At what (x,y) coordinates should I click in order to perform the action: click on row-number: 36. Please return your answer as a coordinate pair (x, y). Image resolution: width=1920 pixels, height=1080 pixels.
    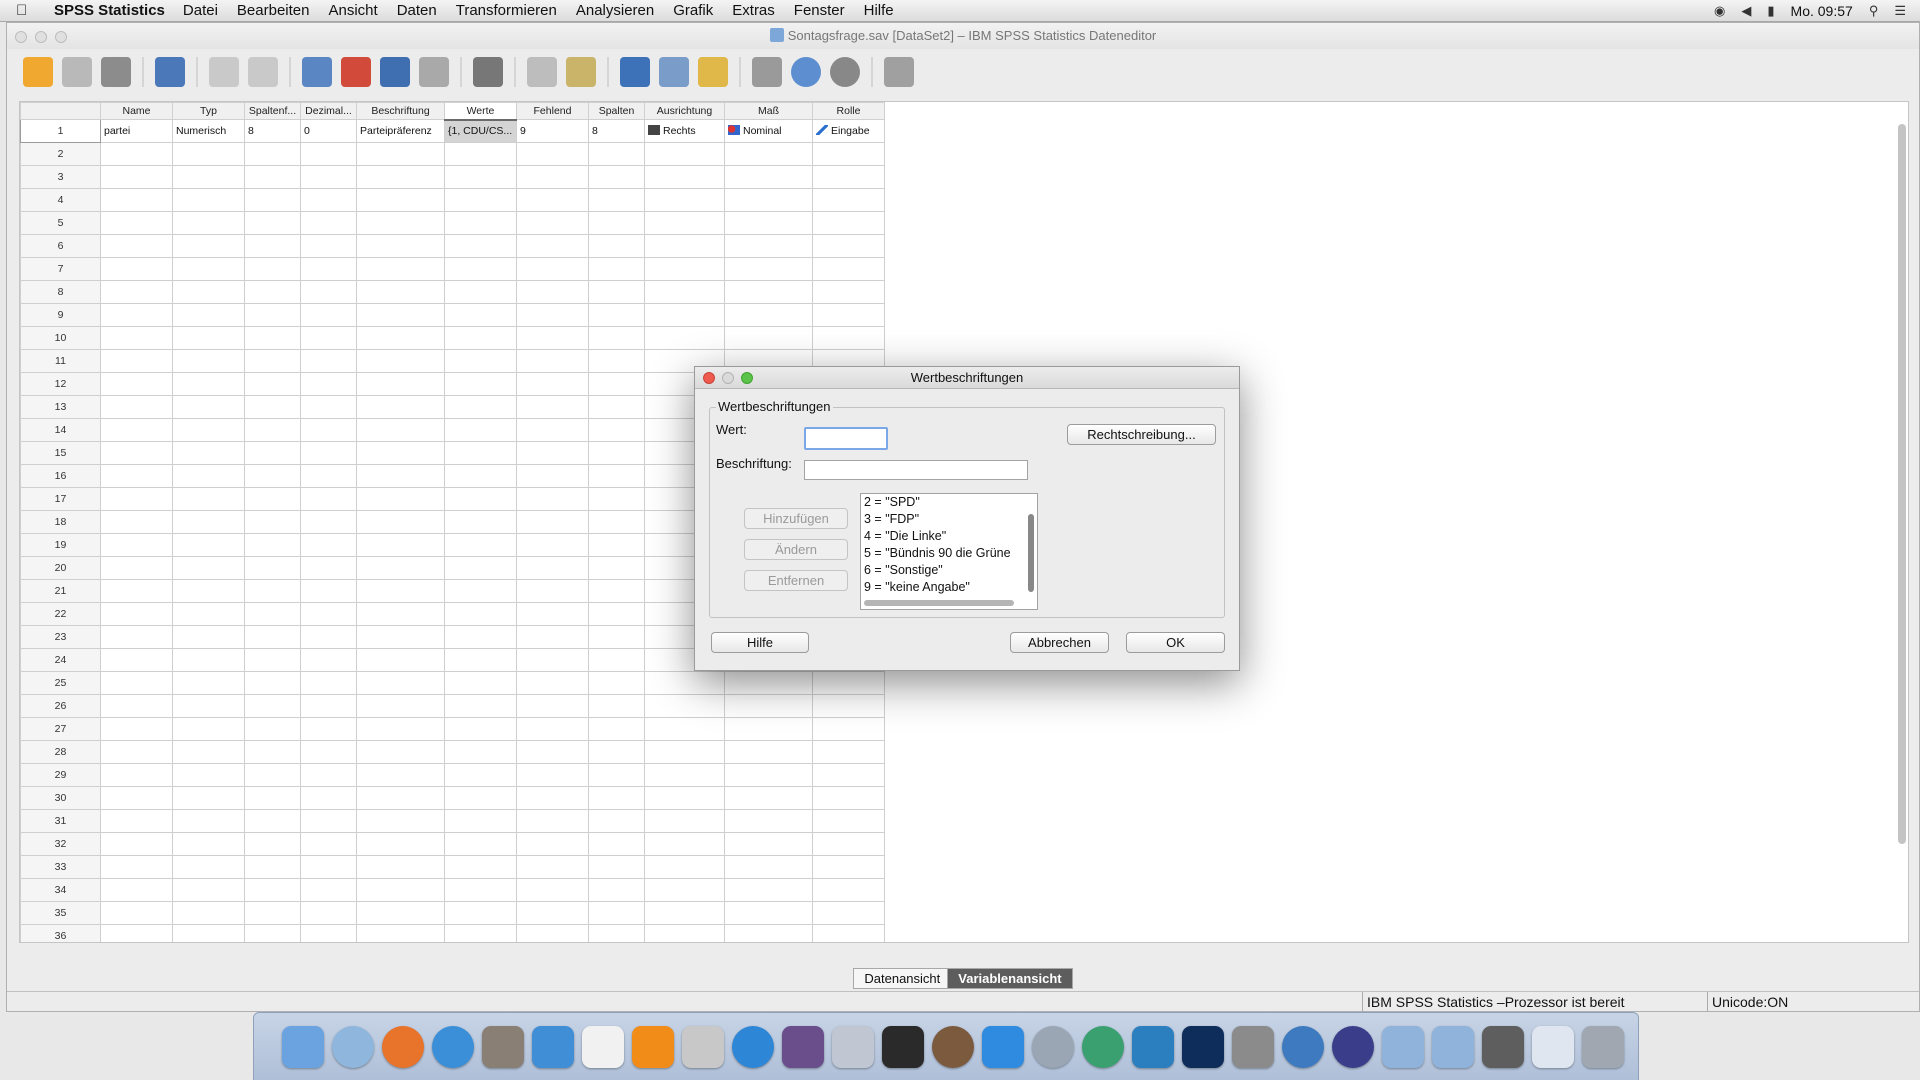
    Looking at the image, I should click on (60, 933).